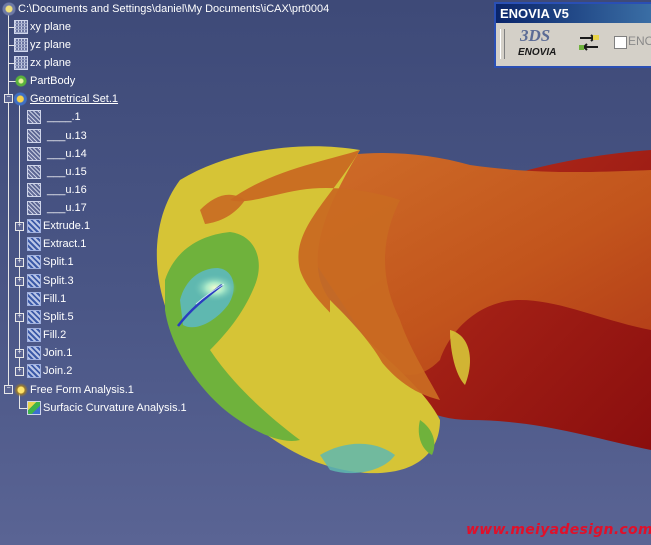 The width and height of the screenshot is (651, 545). I want to click on tree-item-label: Extrude.1, so click(67, 226).